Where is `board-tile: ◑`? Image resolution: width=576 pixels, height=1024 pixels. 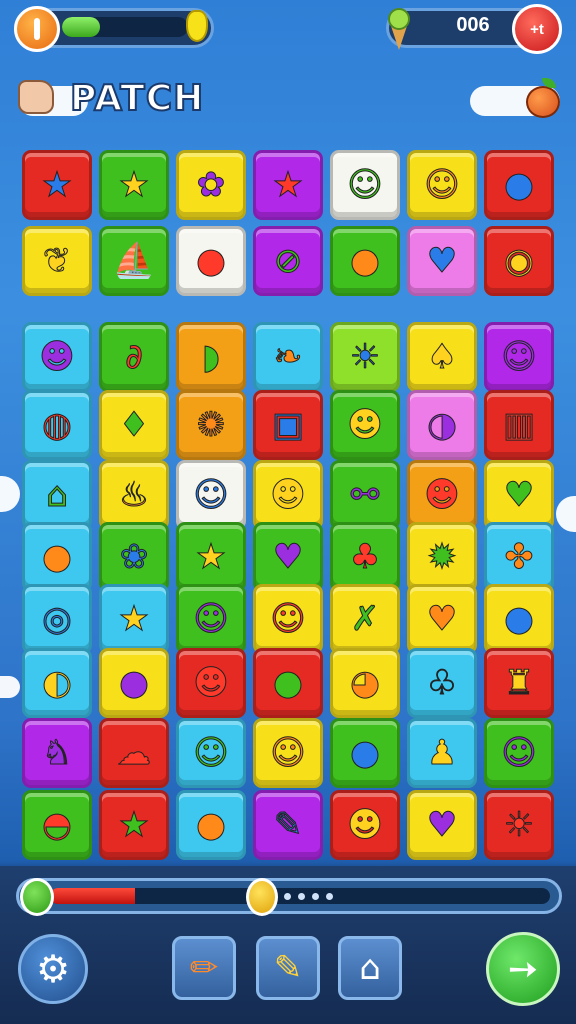
board-tile: ◑ is located at coordinates (442, 425).